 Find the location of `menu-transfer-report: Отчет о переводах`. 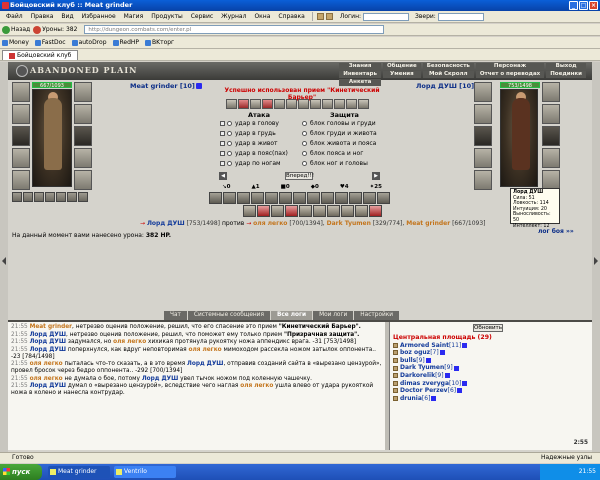

menu-transfer-report: Отчет о переводах is located at coordinates (510, 74).